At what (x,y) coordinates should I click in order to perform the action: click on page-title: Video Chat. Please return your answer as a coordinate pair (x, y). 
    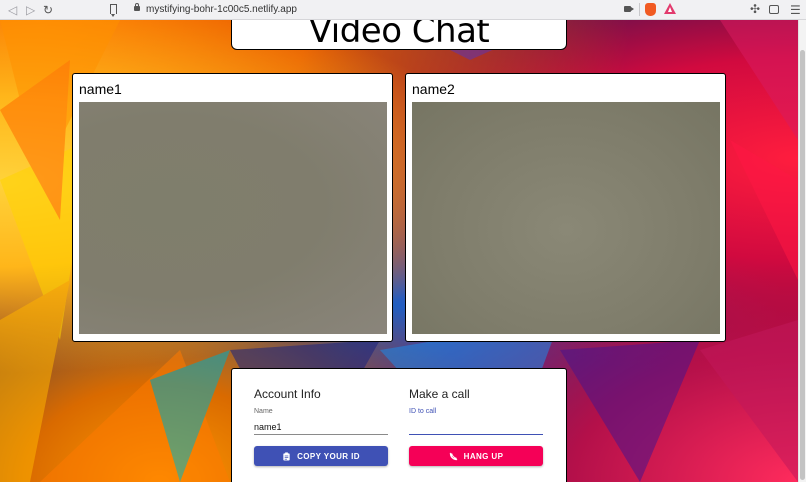
    Looking at the image, I should click on (399, 35).